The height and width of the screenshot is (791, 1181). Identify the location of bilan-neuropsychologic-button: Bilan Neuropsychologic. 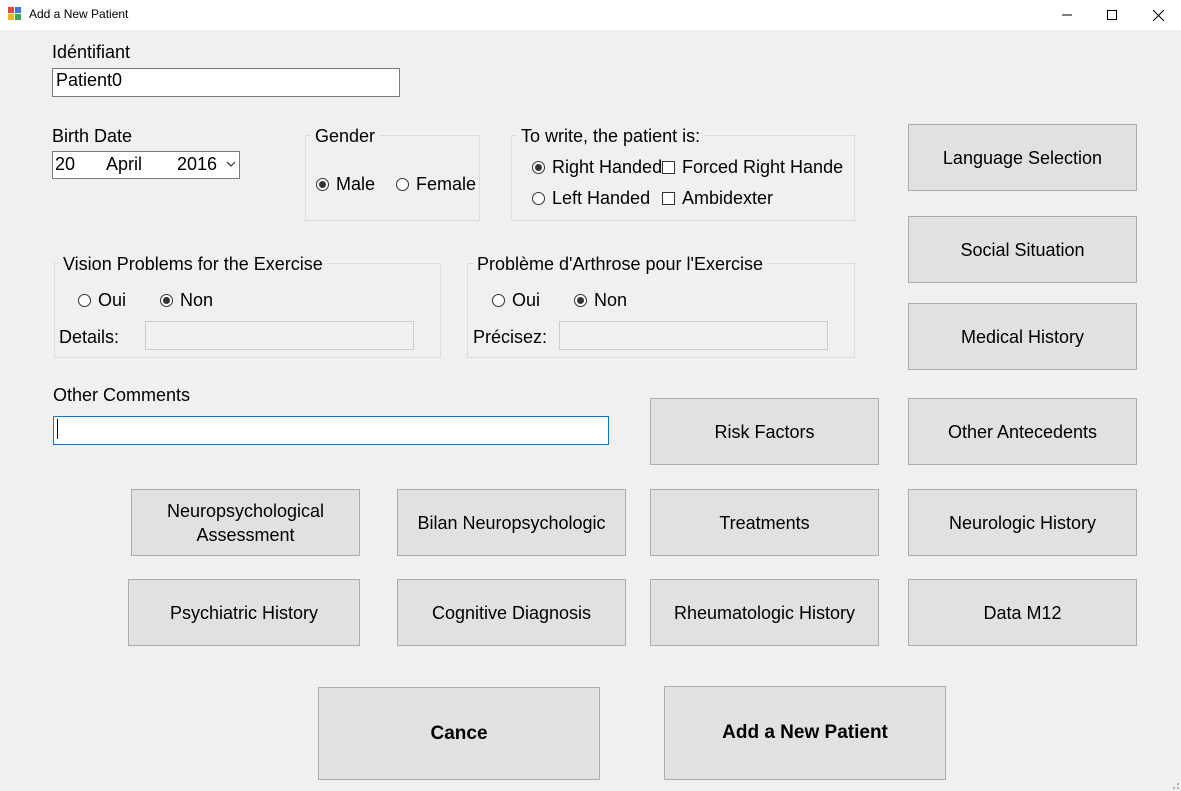
(511, 522).